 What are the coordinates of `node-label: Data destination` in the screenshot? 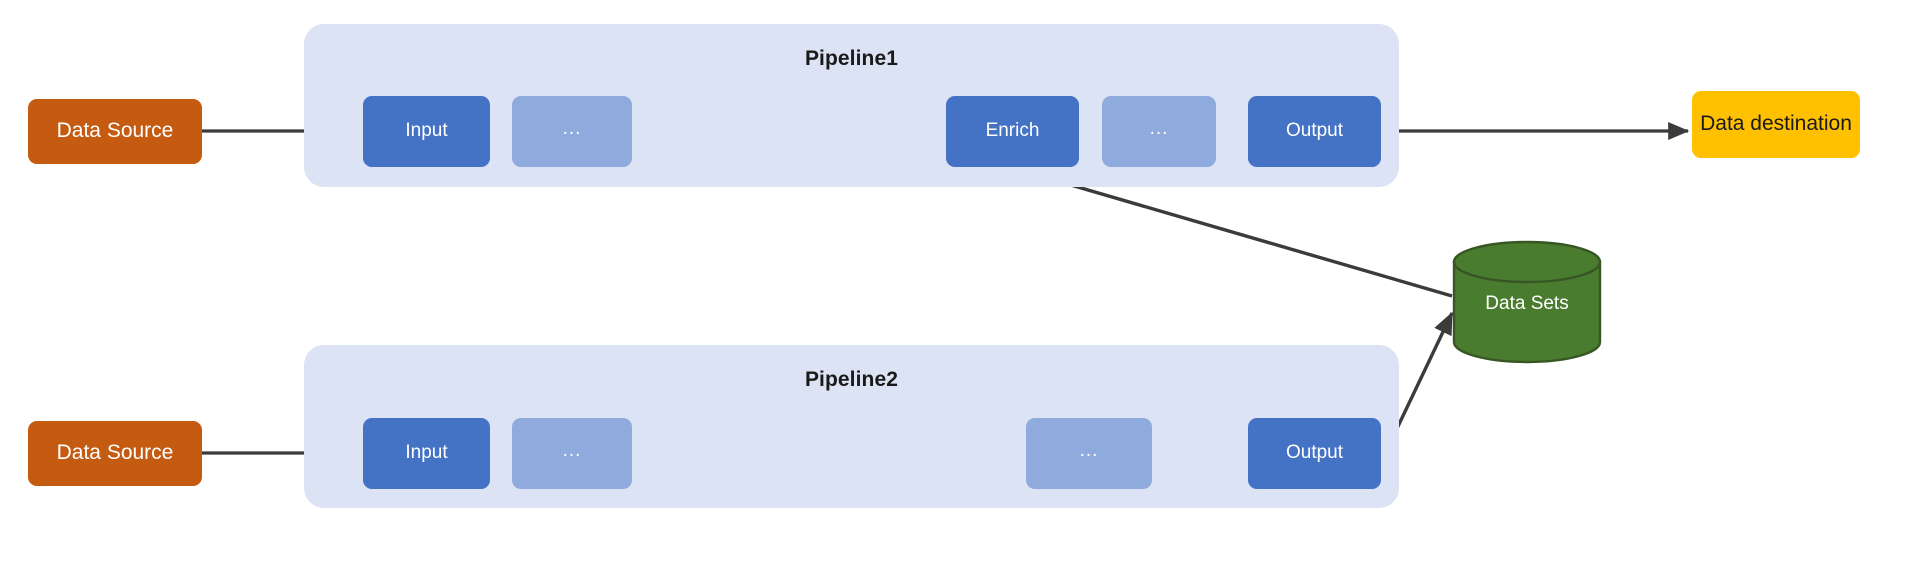 It's located at (1776, 124).